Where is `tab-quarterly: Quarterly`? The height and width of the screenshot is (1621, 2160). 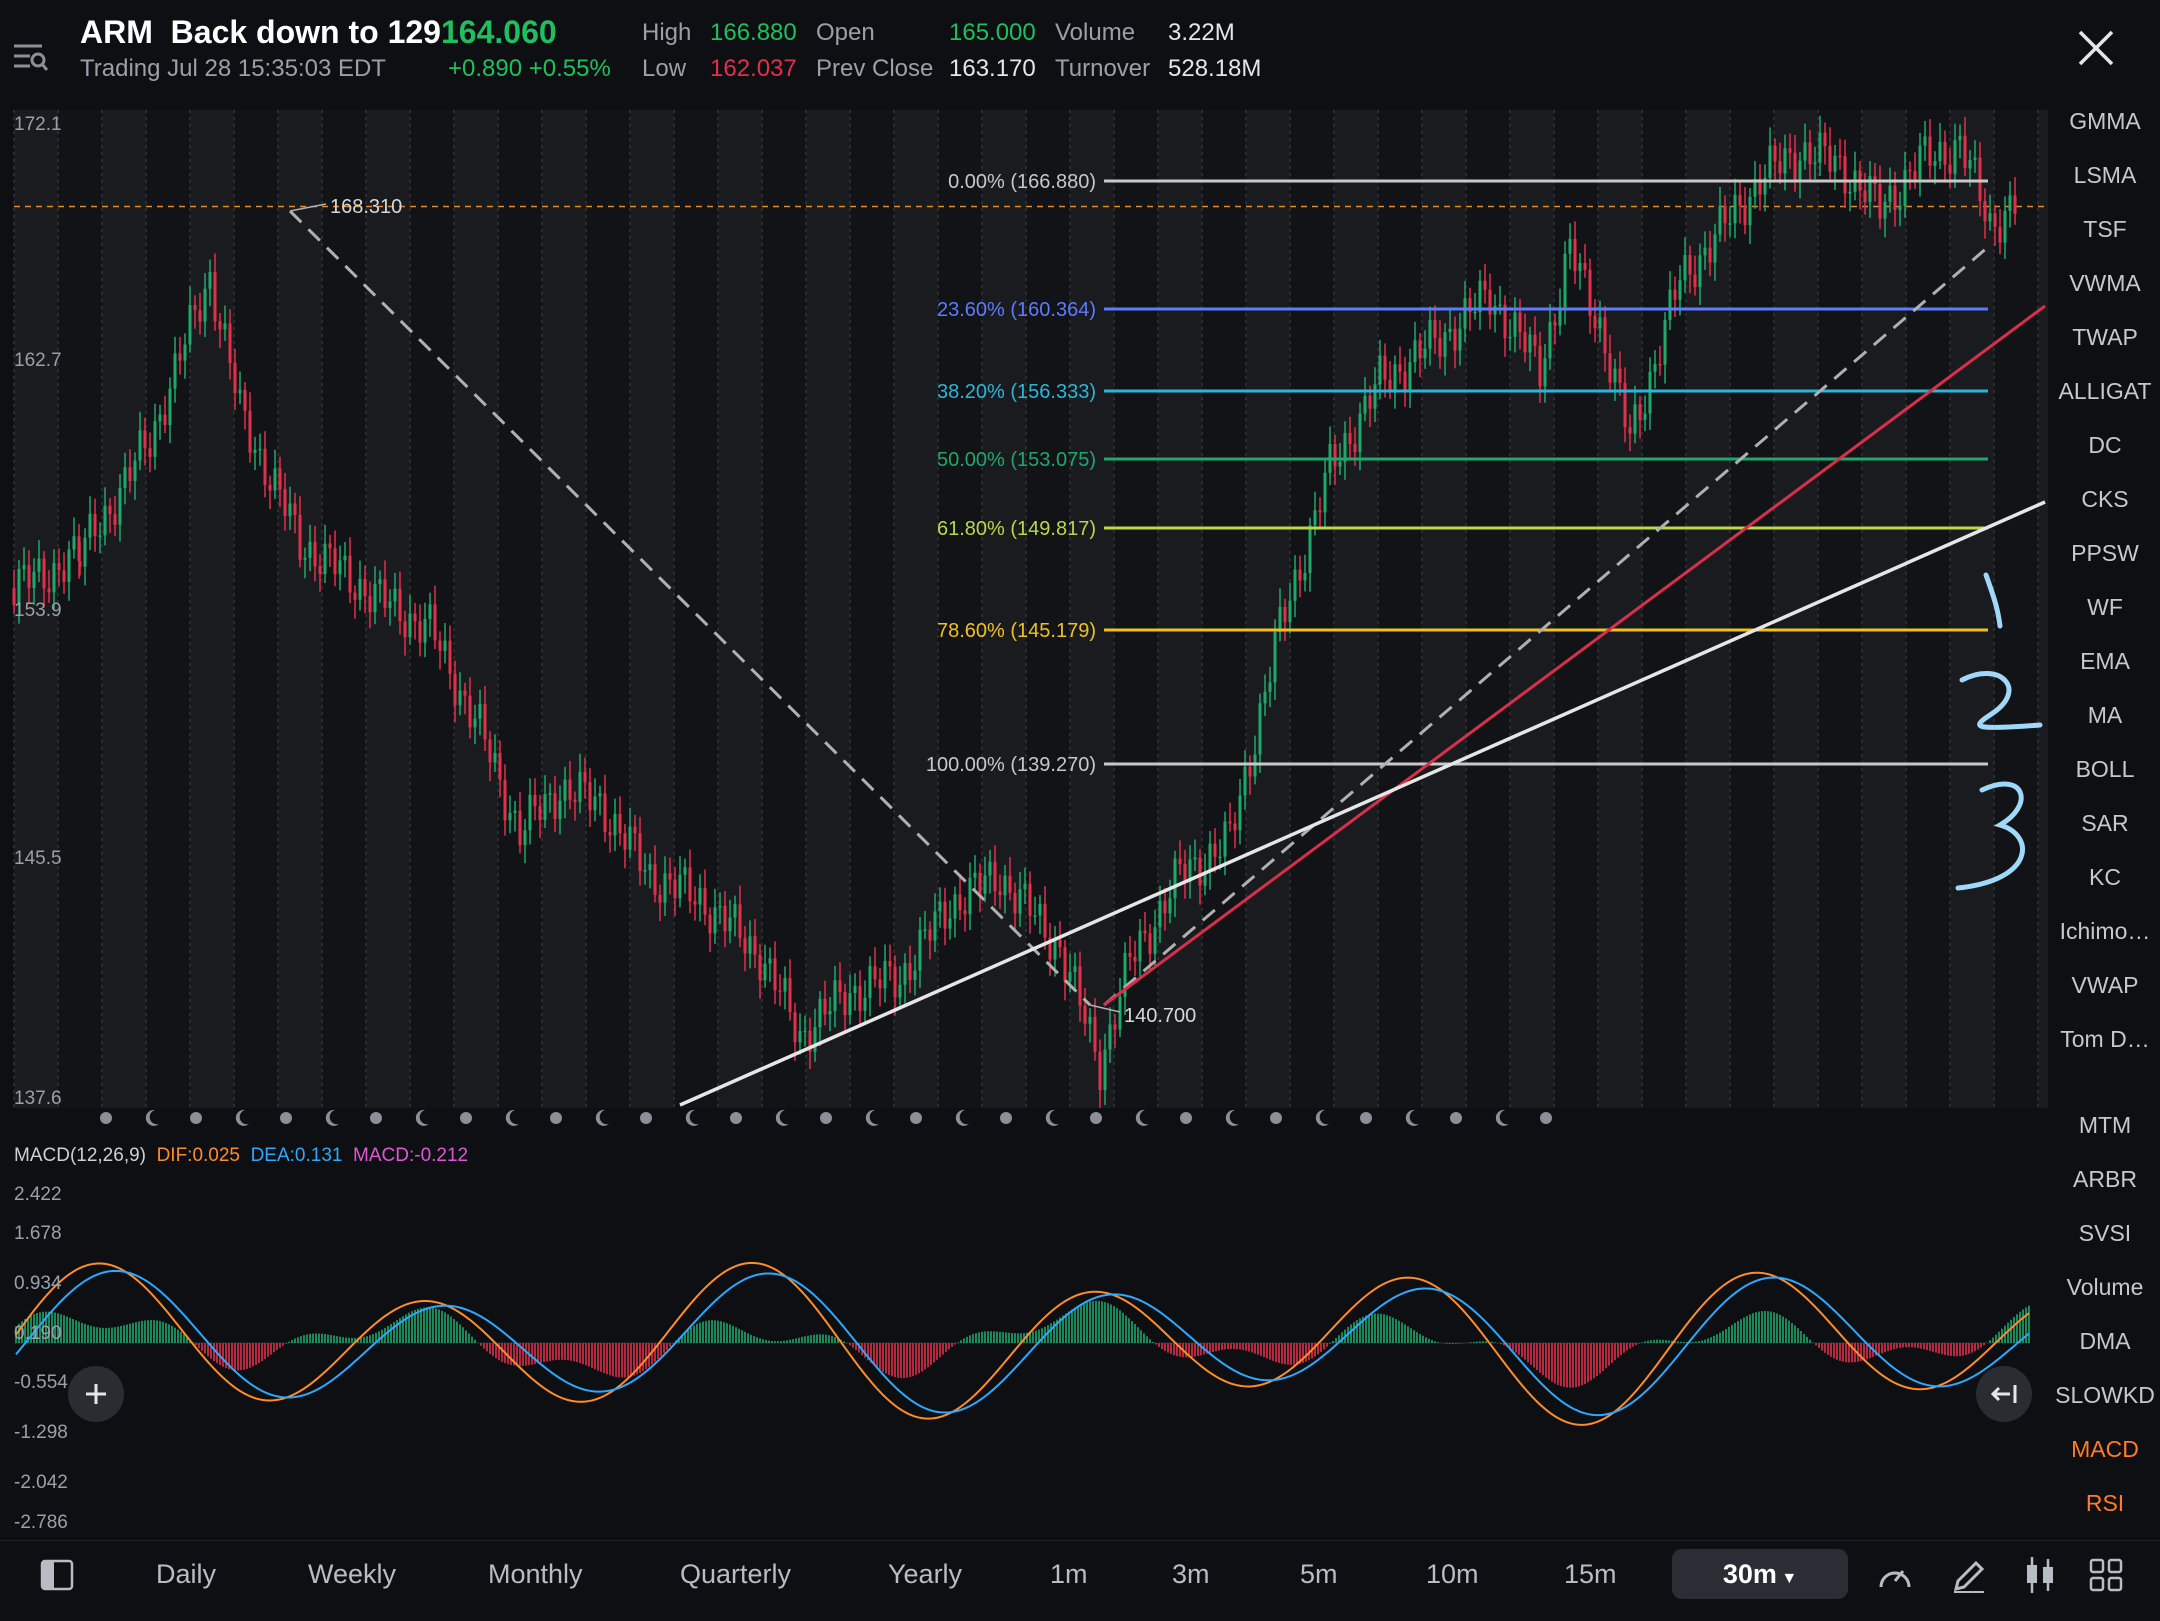 tab-quarterly: Quarterly is located at coordinates (735, 1574).